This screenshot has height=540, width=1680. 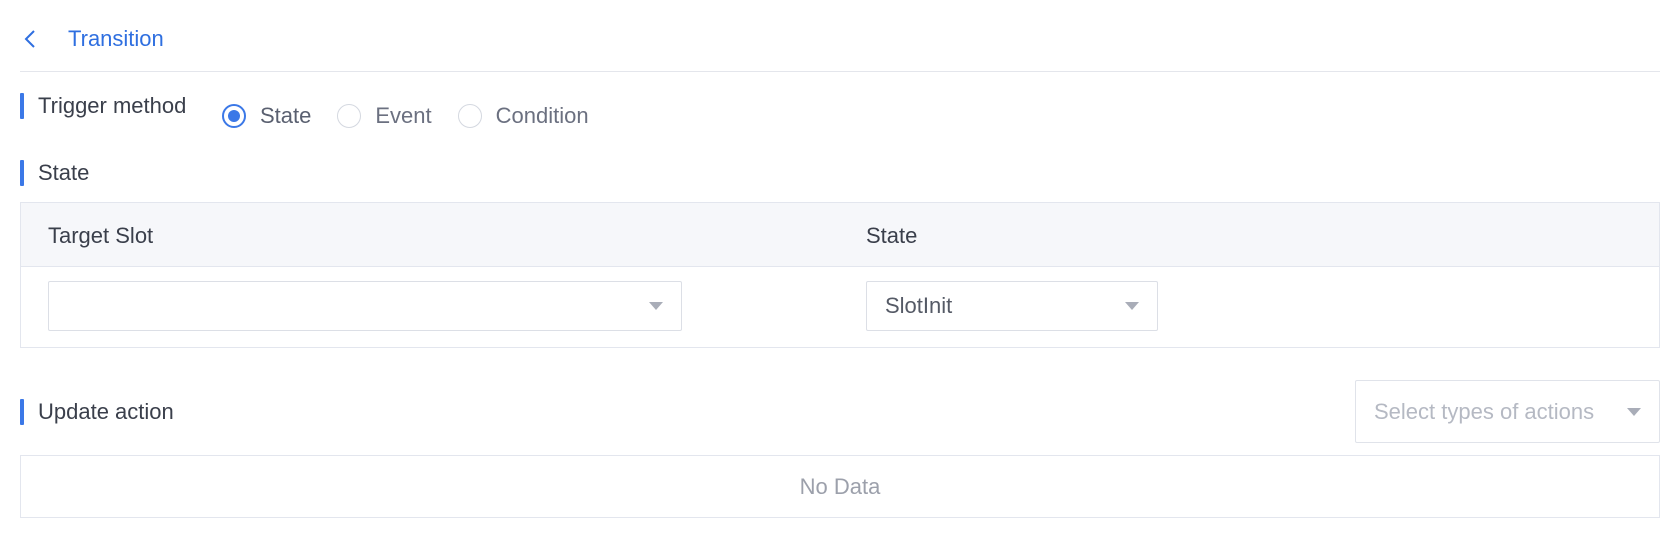 I want to click on back-button: Transition, so click(x=92, y=39).